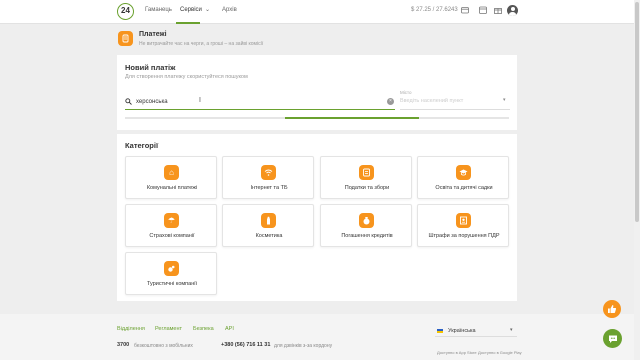  Describe the element at coordinates (497, 10) in the screenshot. I see `gift-icon` at that location.